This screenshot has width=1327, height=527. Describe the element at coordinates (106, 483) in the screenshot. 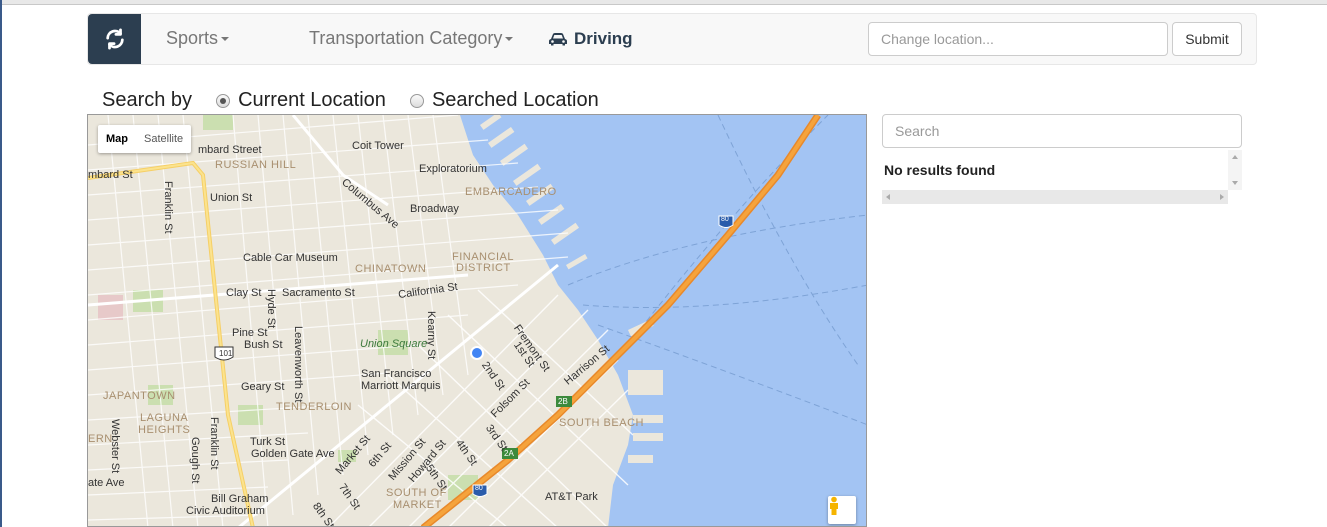

I see `map-label-ate-ave: ate Ave` at that location.